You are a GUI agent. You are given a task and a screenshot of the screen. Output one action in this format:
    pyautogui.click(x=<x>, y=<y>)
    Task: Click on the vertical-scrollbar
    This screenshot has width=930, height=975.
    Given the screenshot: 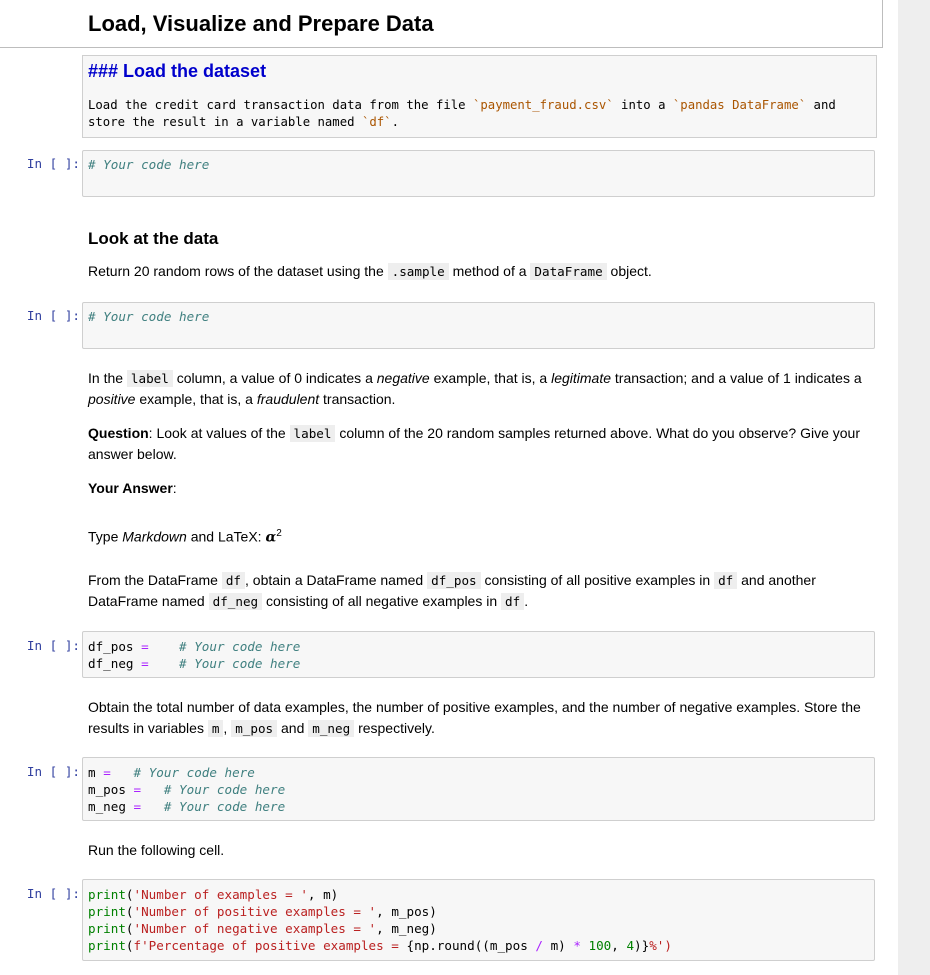 What is the action you would take?
    pyautogui.click(x=914, y=487)
    